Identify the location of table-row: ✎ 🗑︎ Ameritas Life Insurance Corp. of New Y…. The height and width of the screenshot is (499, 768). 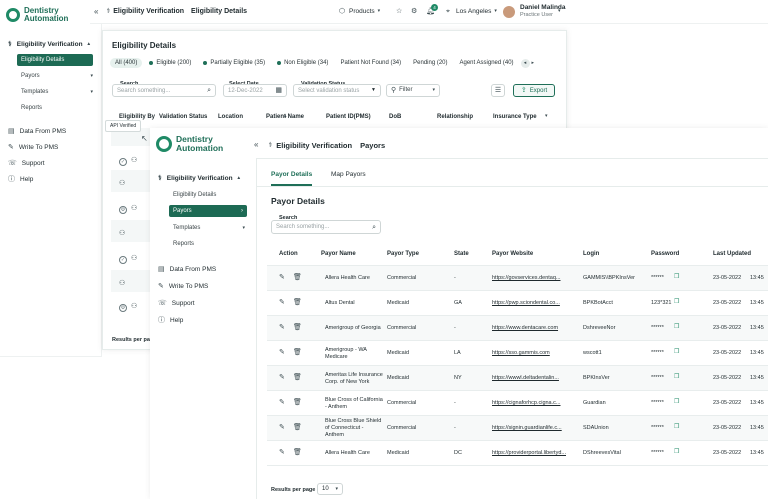
(517, 378).